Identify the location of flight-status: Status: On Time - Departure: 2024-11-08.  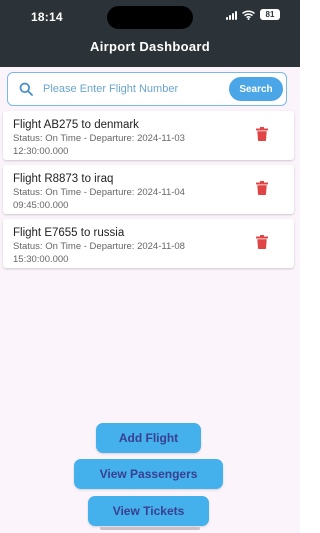
(99, 246).